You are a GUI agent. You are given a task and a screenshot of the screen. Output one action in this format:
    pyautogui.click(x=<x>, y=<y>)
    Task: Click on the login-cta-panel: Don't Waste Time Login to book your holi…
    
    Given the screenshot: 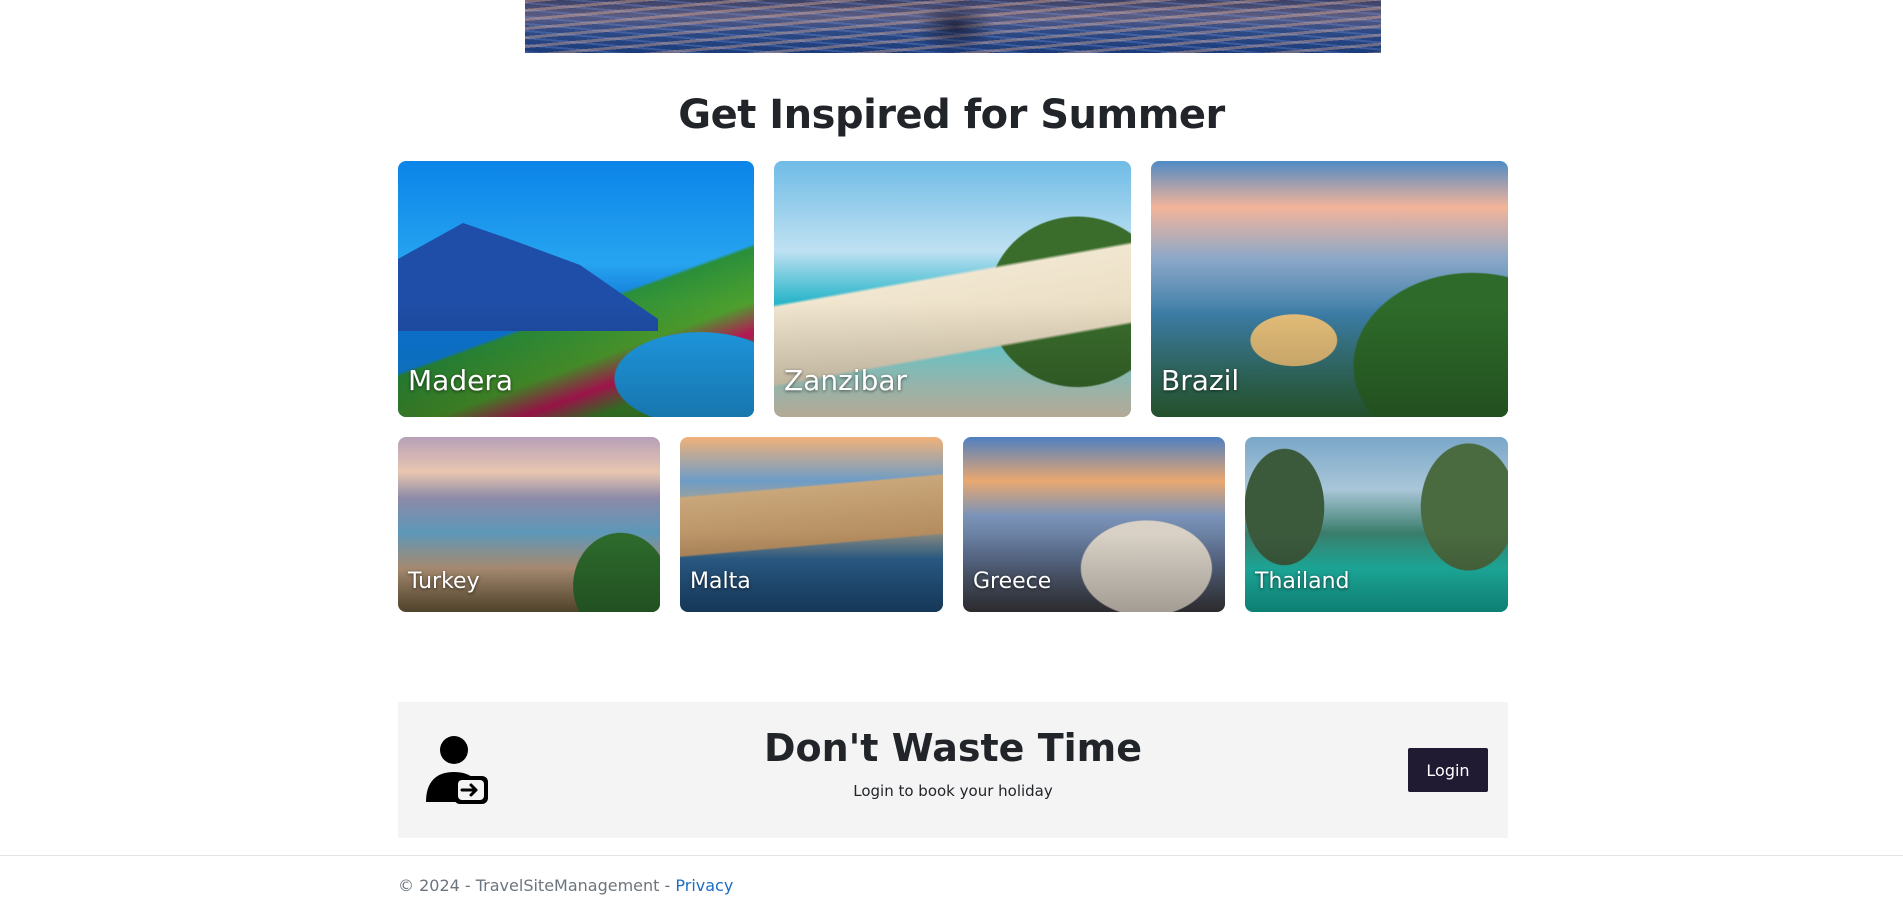 What is the action you would take?
    pyautogui.click(x=953, y=770)
    